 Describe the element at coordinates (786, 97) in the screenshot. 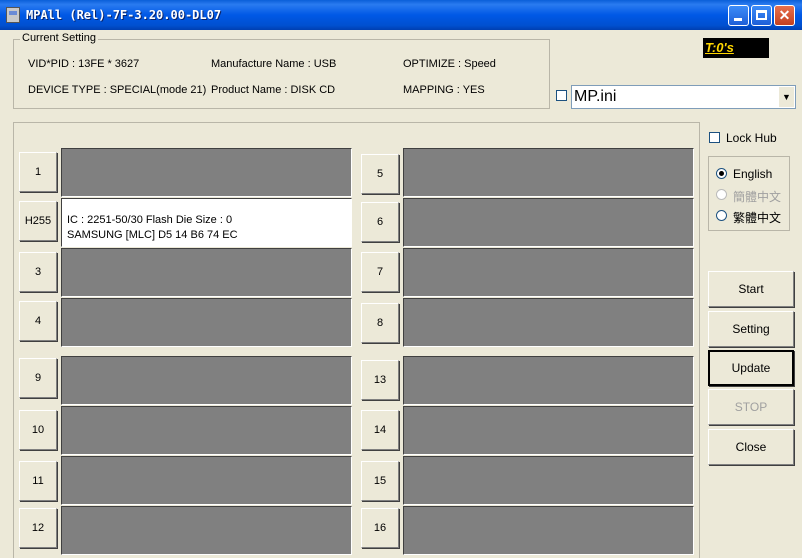

I see `dropdown-arrow-icon: ▼` at that location.